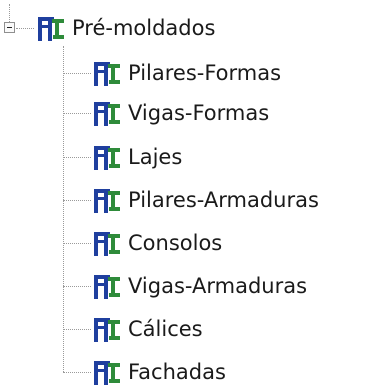 This screenshot has width=377, height=391. I want to click on tree-node-label: Pilares-Armaduras, so click(223, 200).